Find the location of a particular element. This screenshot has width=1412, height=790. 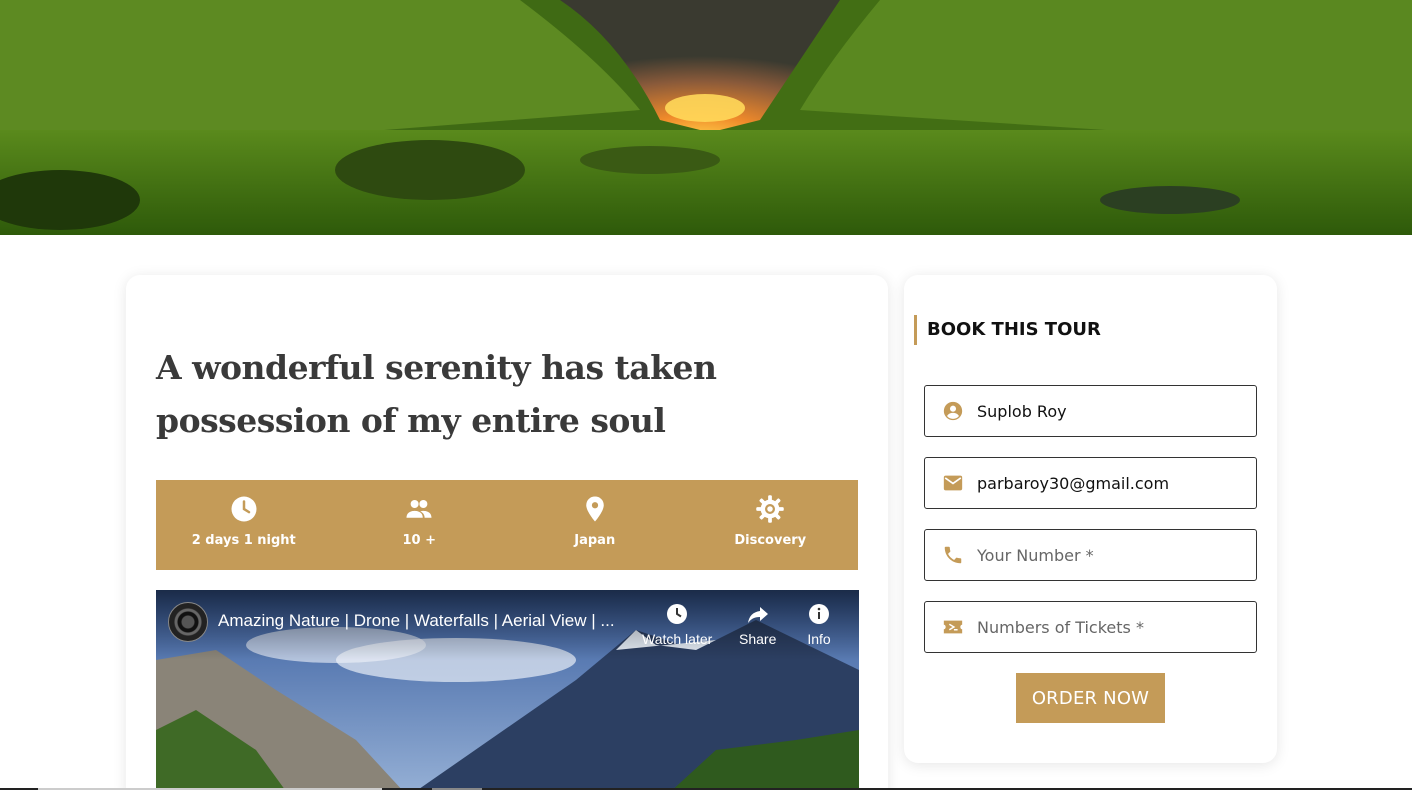

account-circle-icon is located at coordinates (953, 411).